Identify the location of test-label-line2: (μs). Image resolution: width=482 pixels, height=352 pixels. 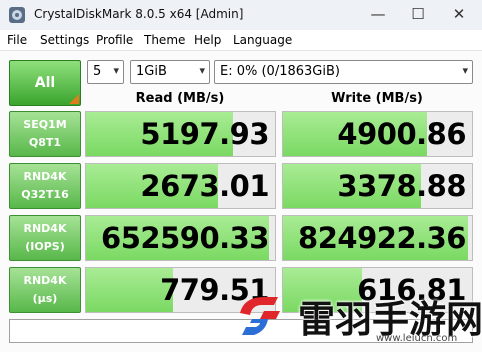
(45, 298).